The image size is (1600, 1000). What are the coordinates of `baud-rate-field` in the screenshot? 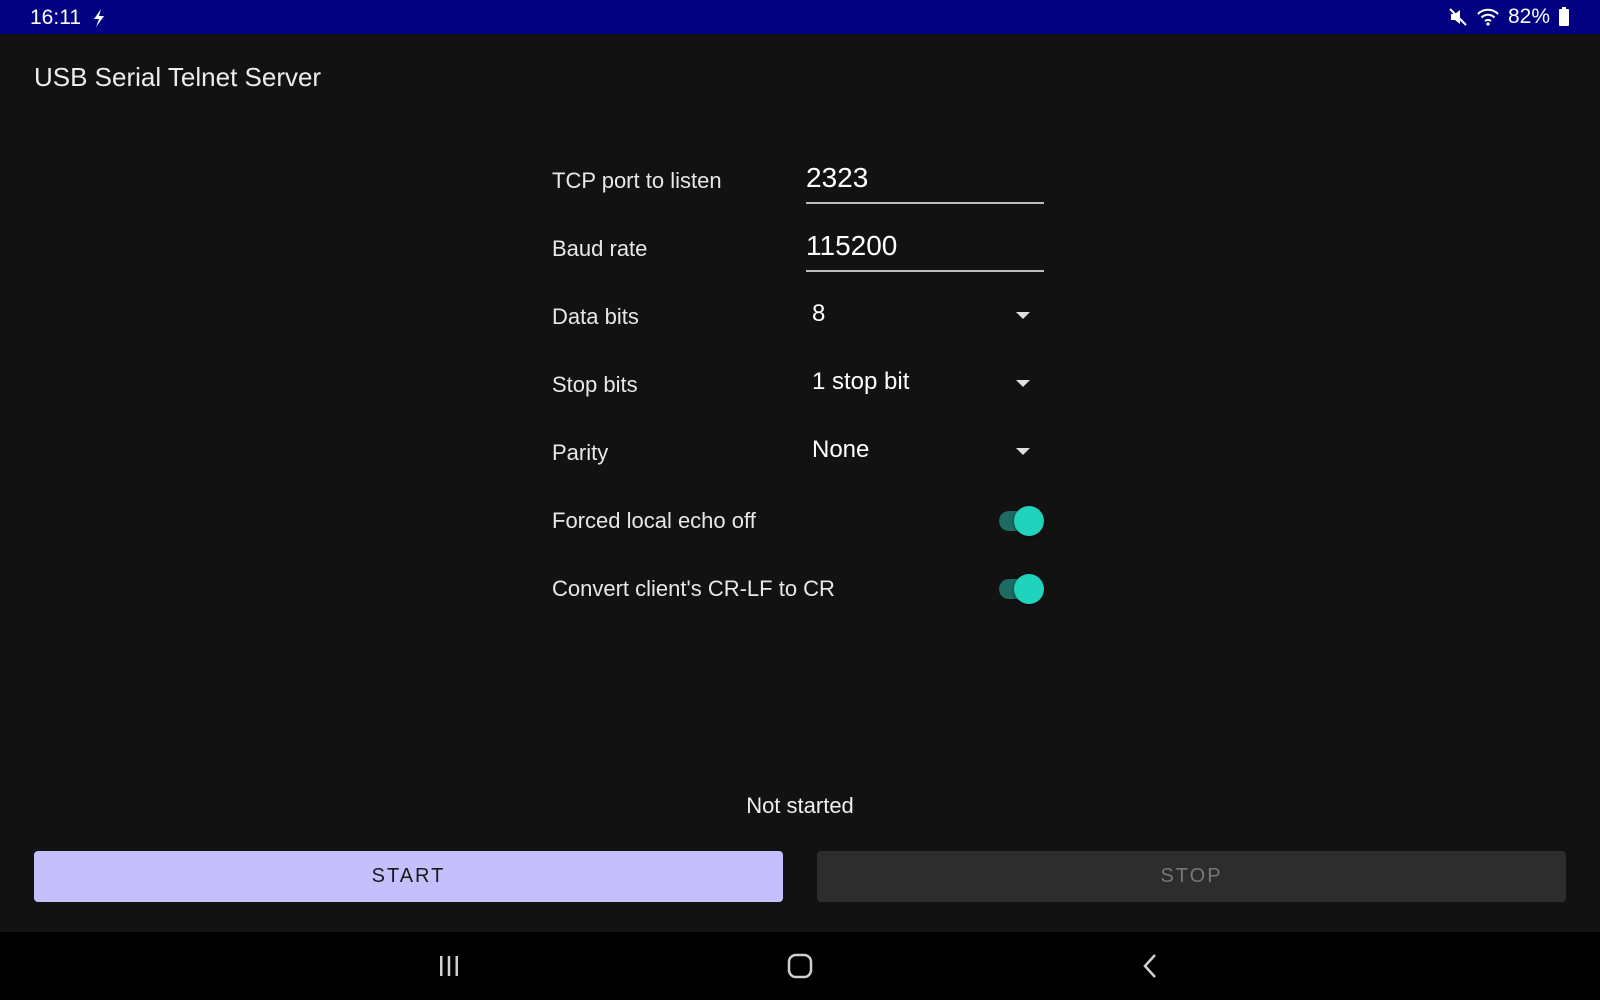 It's located at (925, 247).